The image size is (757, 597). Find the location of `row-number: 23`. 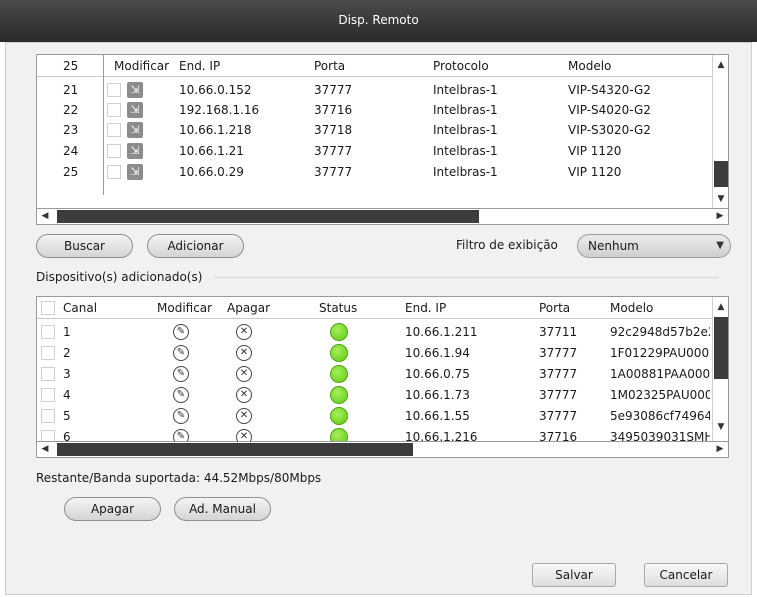

row-number: 23 is located at coordinates (71, 130).